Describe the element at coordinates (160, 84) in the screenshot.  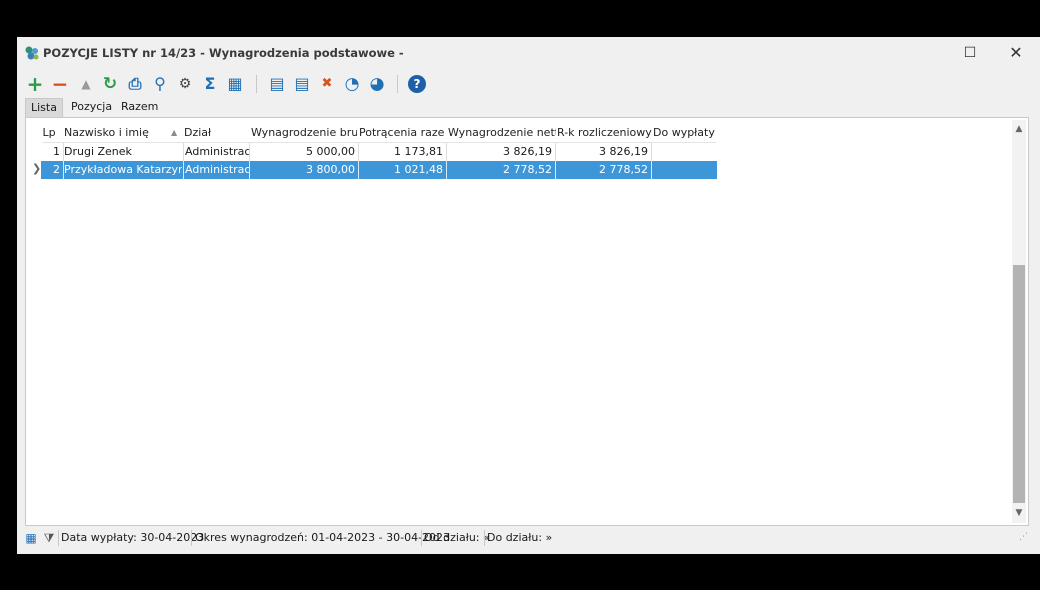
I see `search-icon: ⚲` at that location.